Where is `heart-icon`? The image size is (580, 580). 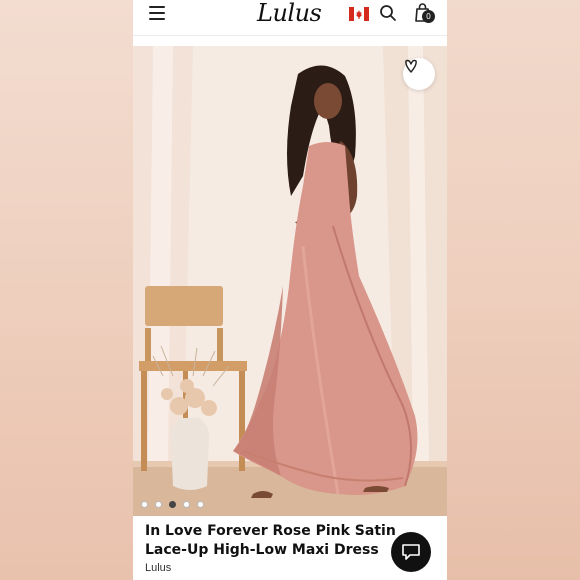
heart-icon is located at coordinates (411, 66).